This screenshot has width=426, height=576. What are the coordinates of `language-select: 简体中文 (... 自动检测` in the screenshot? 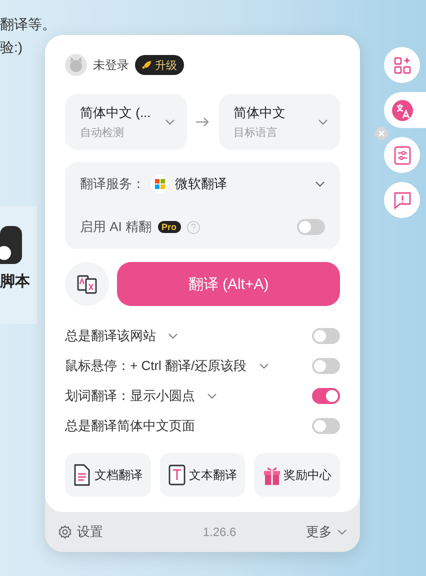 It's located at (125, 122).